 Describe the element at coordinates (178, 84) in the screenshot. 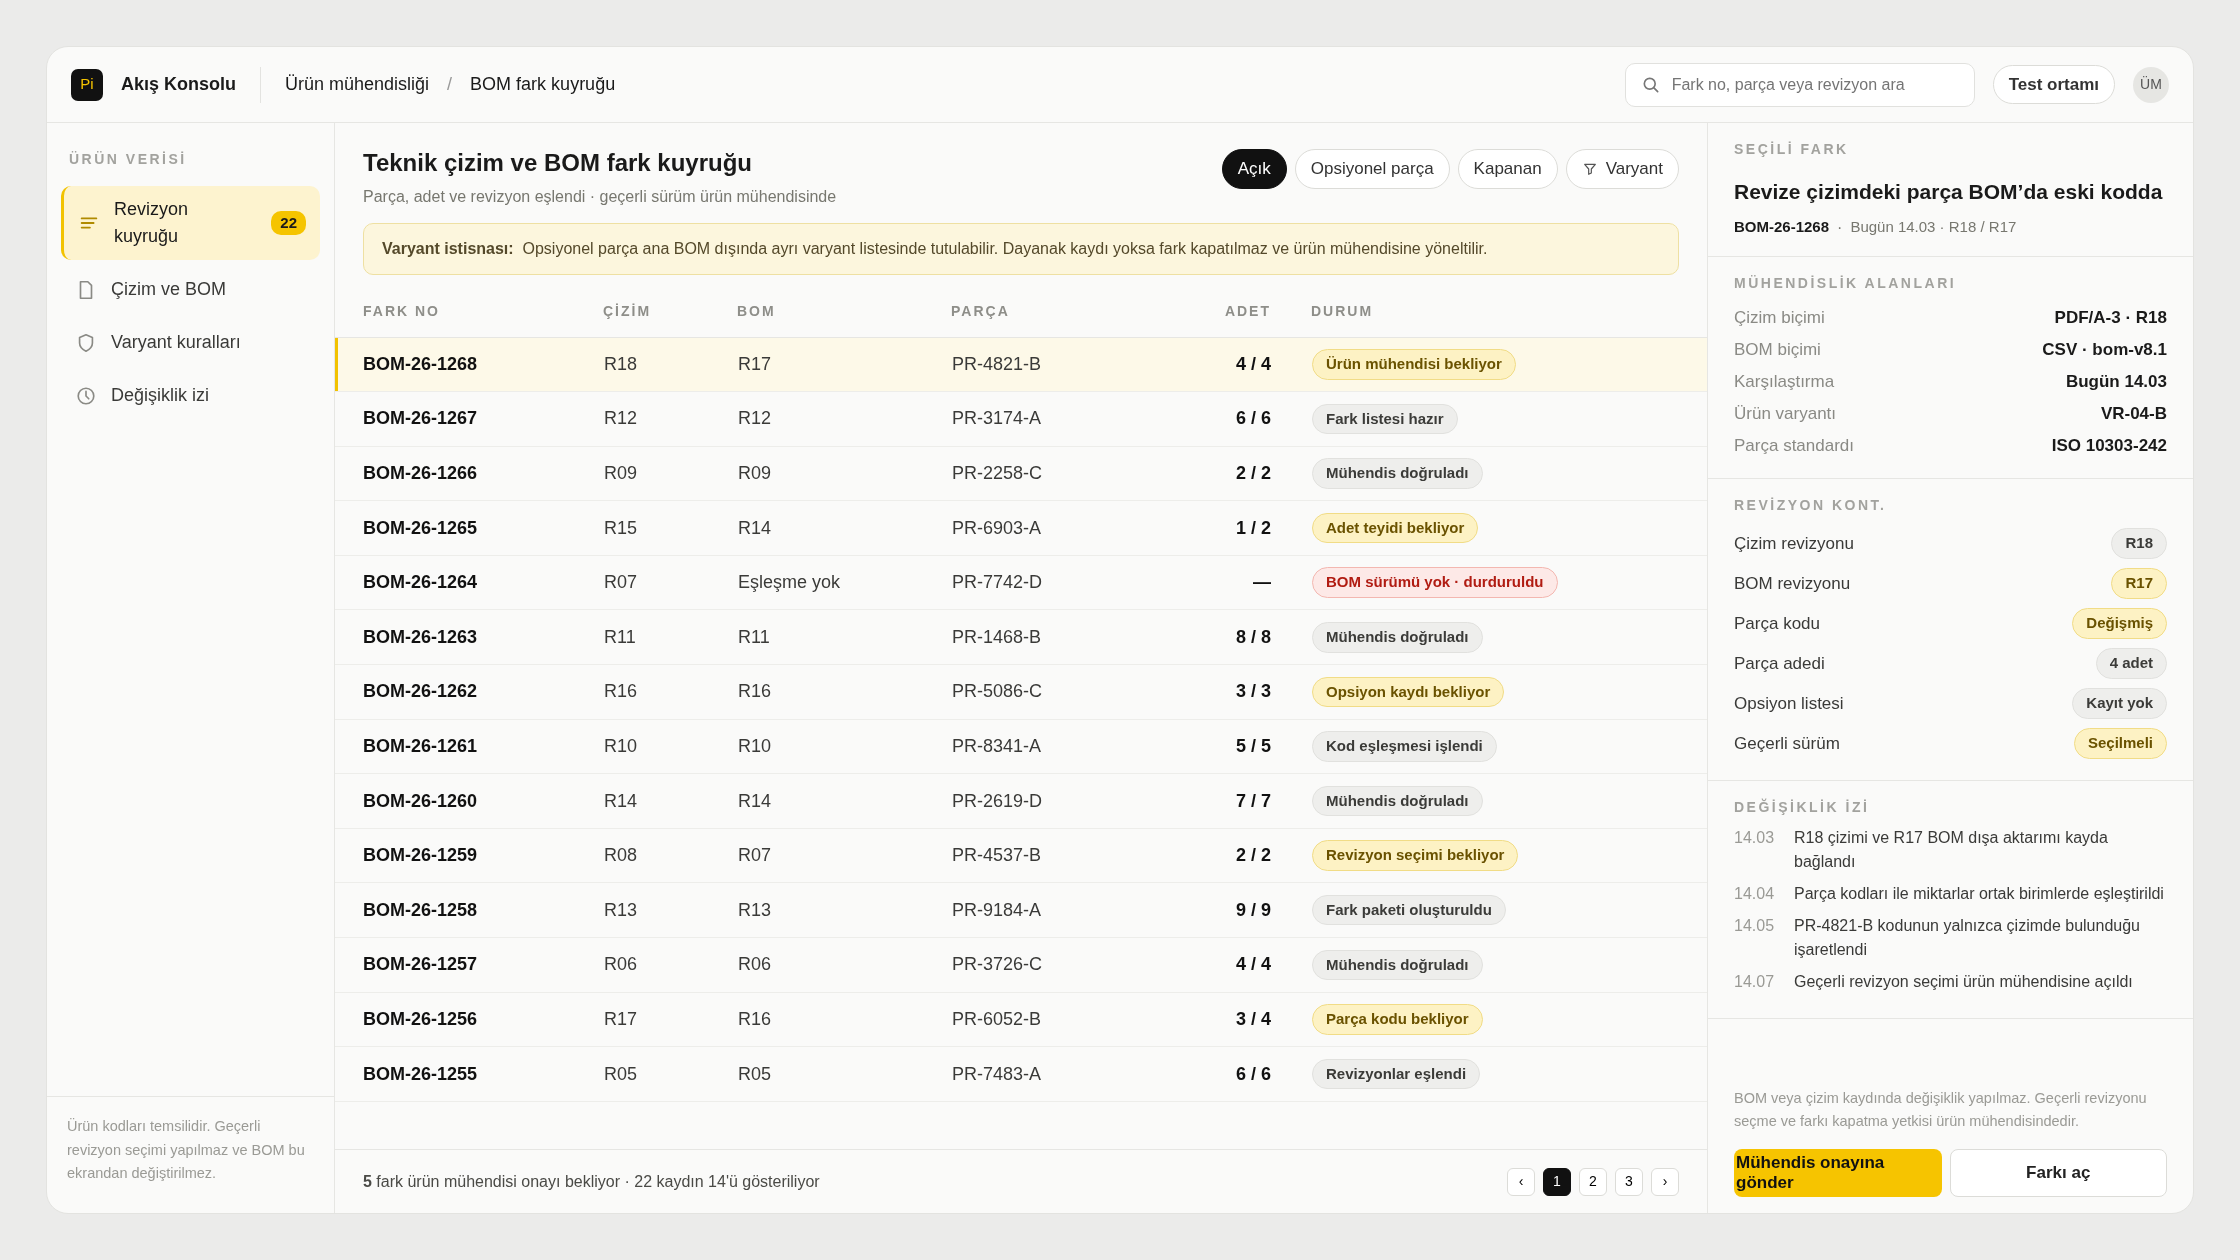

I see `app-name: Akış Konsolu` at that location.